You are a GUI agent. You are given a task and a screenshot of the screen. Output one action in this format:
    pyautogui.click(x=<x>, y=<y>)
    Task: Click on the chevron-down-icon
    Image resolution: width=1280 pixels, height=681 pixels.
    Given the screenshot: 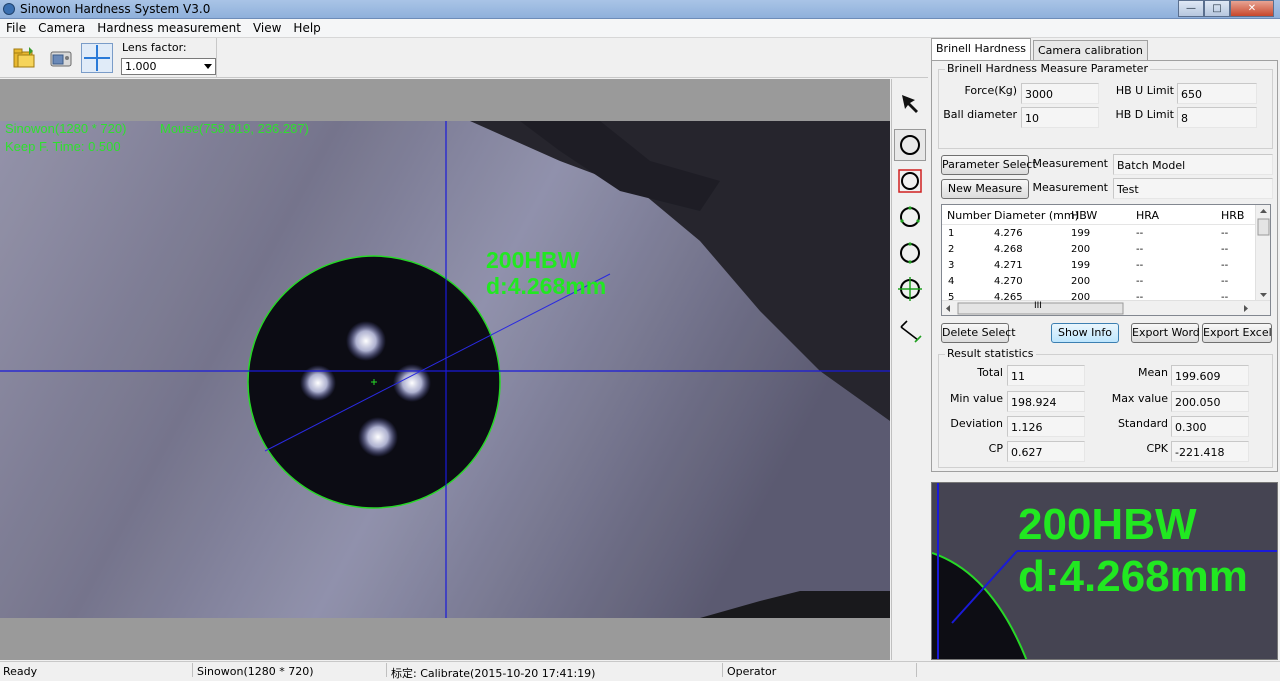 What is the action you would take?
    pyautogui.click(x=208, y=66)
    